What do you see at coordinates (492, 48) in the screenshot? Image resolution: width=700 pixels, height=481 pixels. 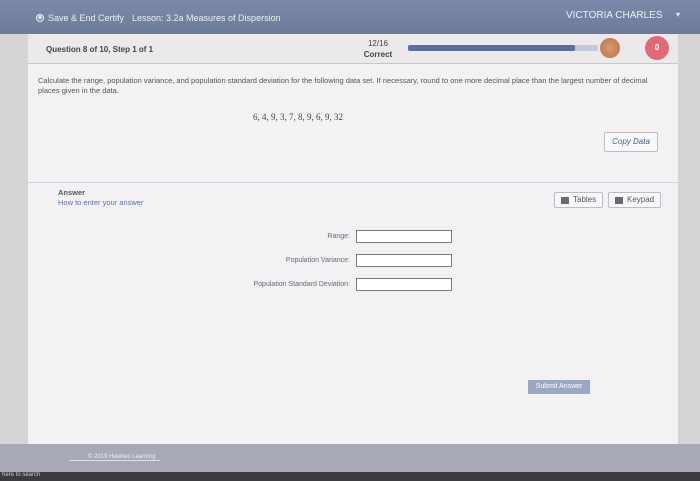 I see `progress-fill` at bounding box center [492, 48].